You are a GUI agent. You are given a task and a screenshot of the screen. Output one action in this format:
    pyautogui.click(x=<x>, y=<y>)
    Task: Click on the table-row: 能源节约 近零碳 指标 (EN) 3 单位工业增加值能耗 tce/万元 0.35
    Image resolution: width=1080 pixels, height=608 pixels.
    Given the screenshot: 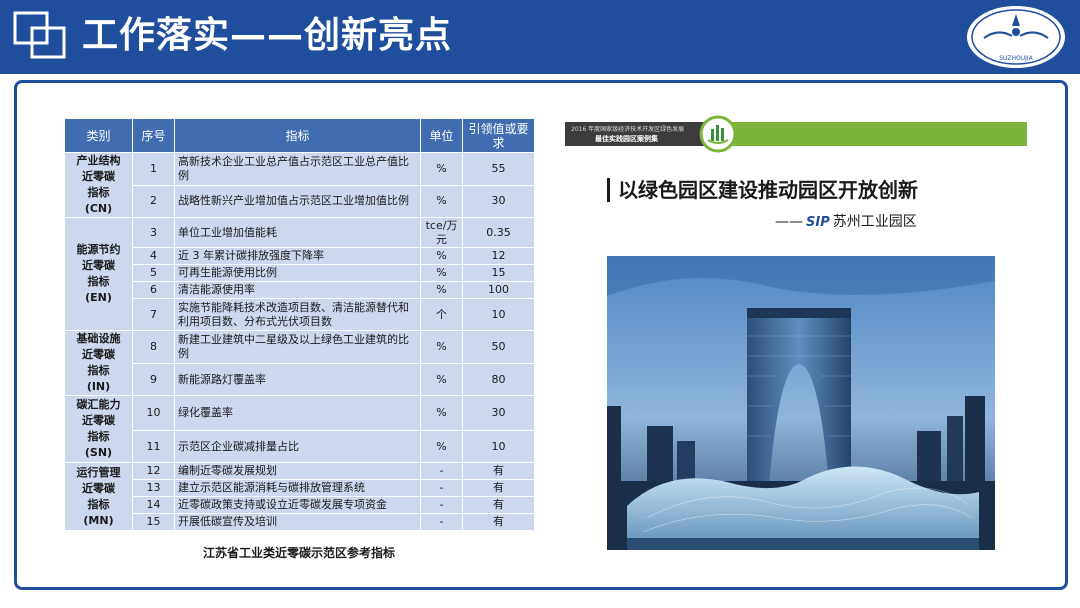 What is the action you would take?
    pyautogui.click(x=299, y=274)
    